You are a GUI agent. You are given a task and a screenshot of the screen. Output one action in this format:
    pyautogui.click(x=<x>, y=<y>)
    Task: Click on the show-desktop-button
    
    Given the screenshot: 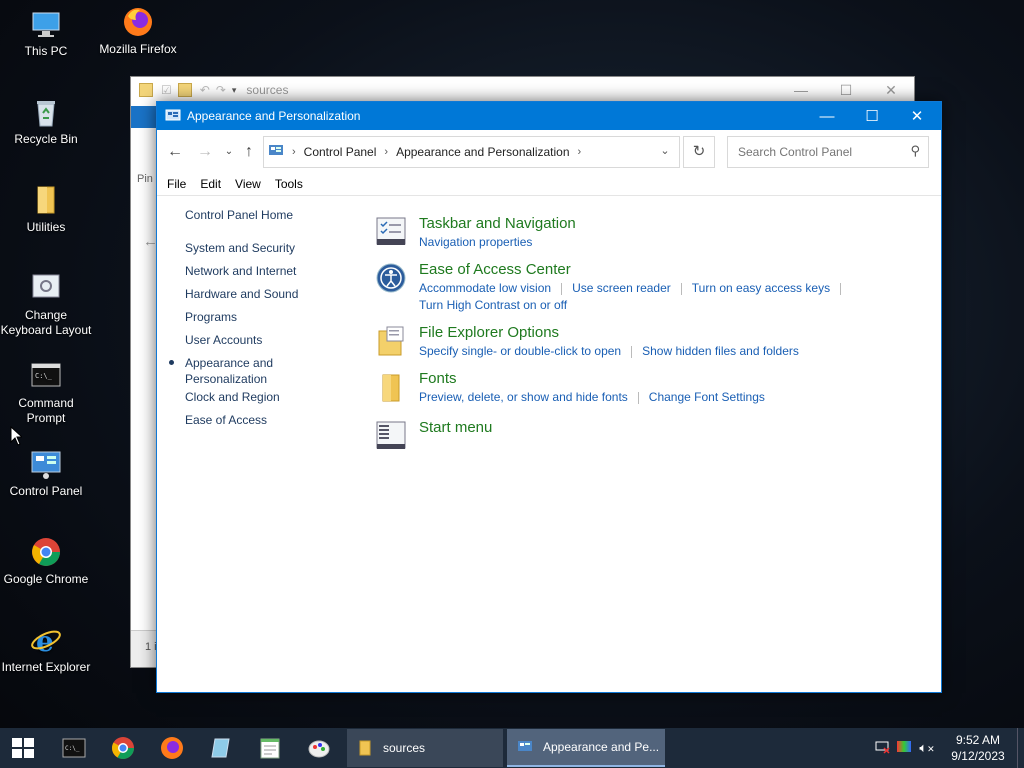 What is the action you would take?
    pyautogui.click(x=1020, y=748)
    